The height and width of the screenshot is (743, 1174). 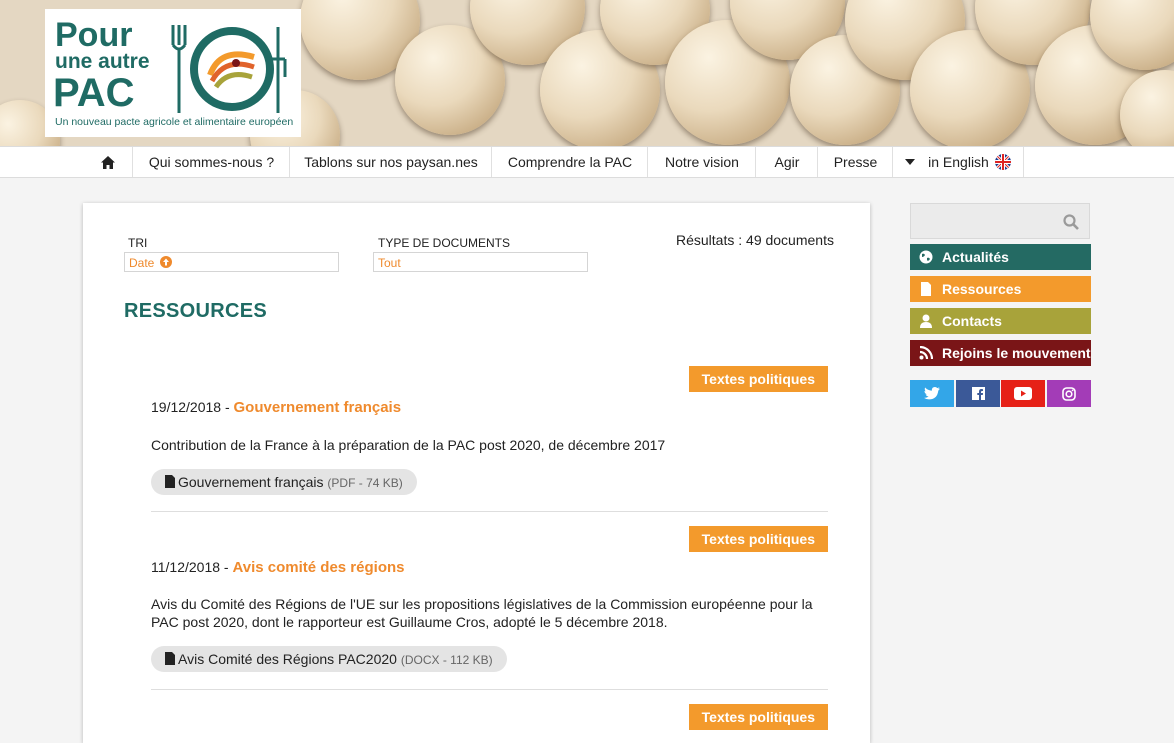 What do you see at coordinates (786, 162) in the screenshot?
I see `nav-item-agir: Agir` at bounding box center [786, 162].